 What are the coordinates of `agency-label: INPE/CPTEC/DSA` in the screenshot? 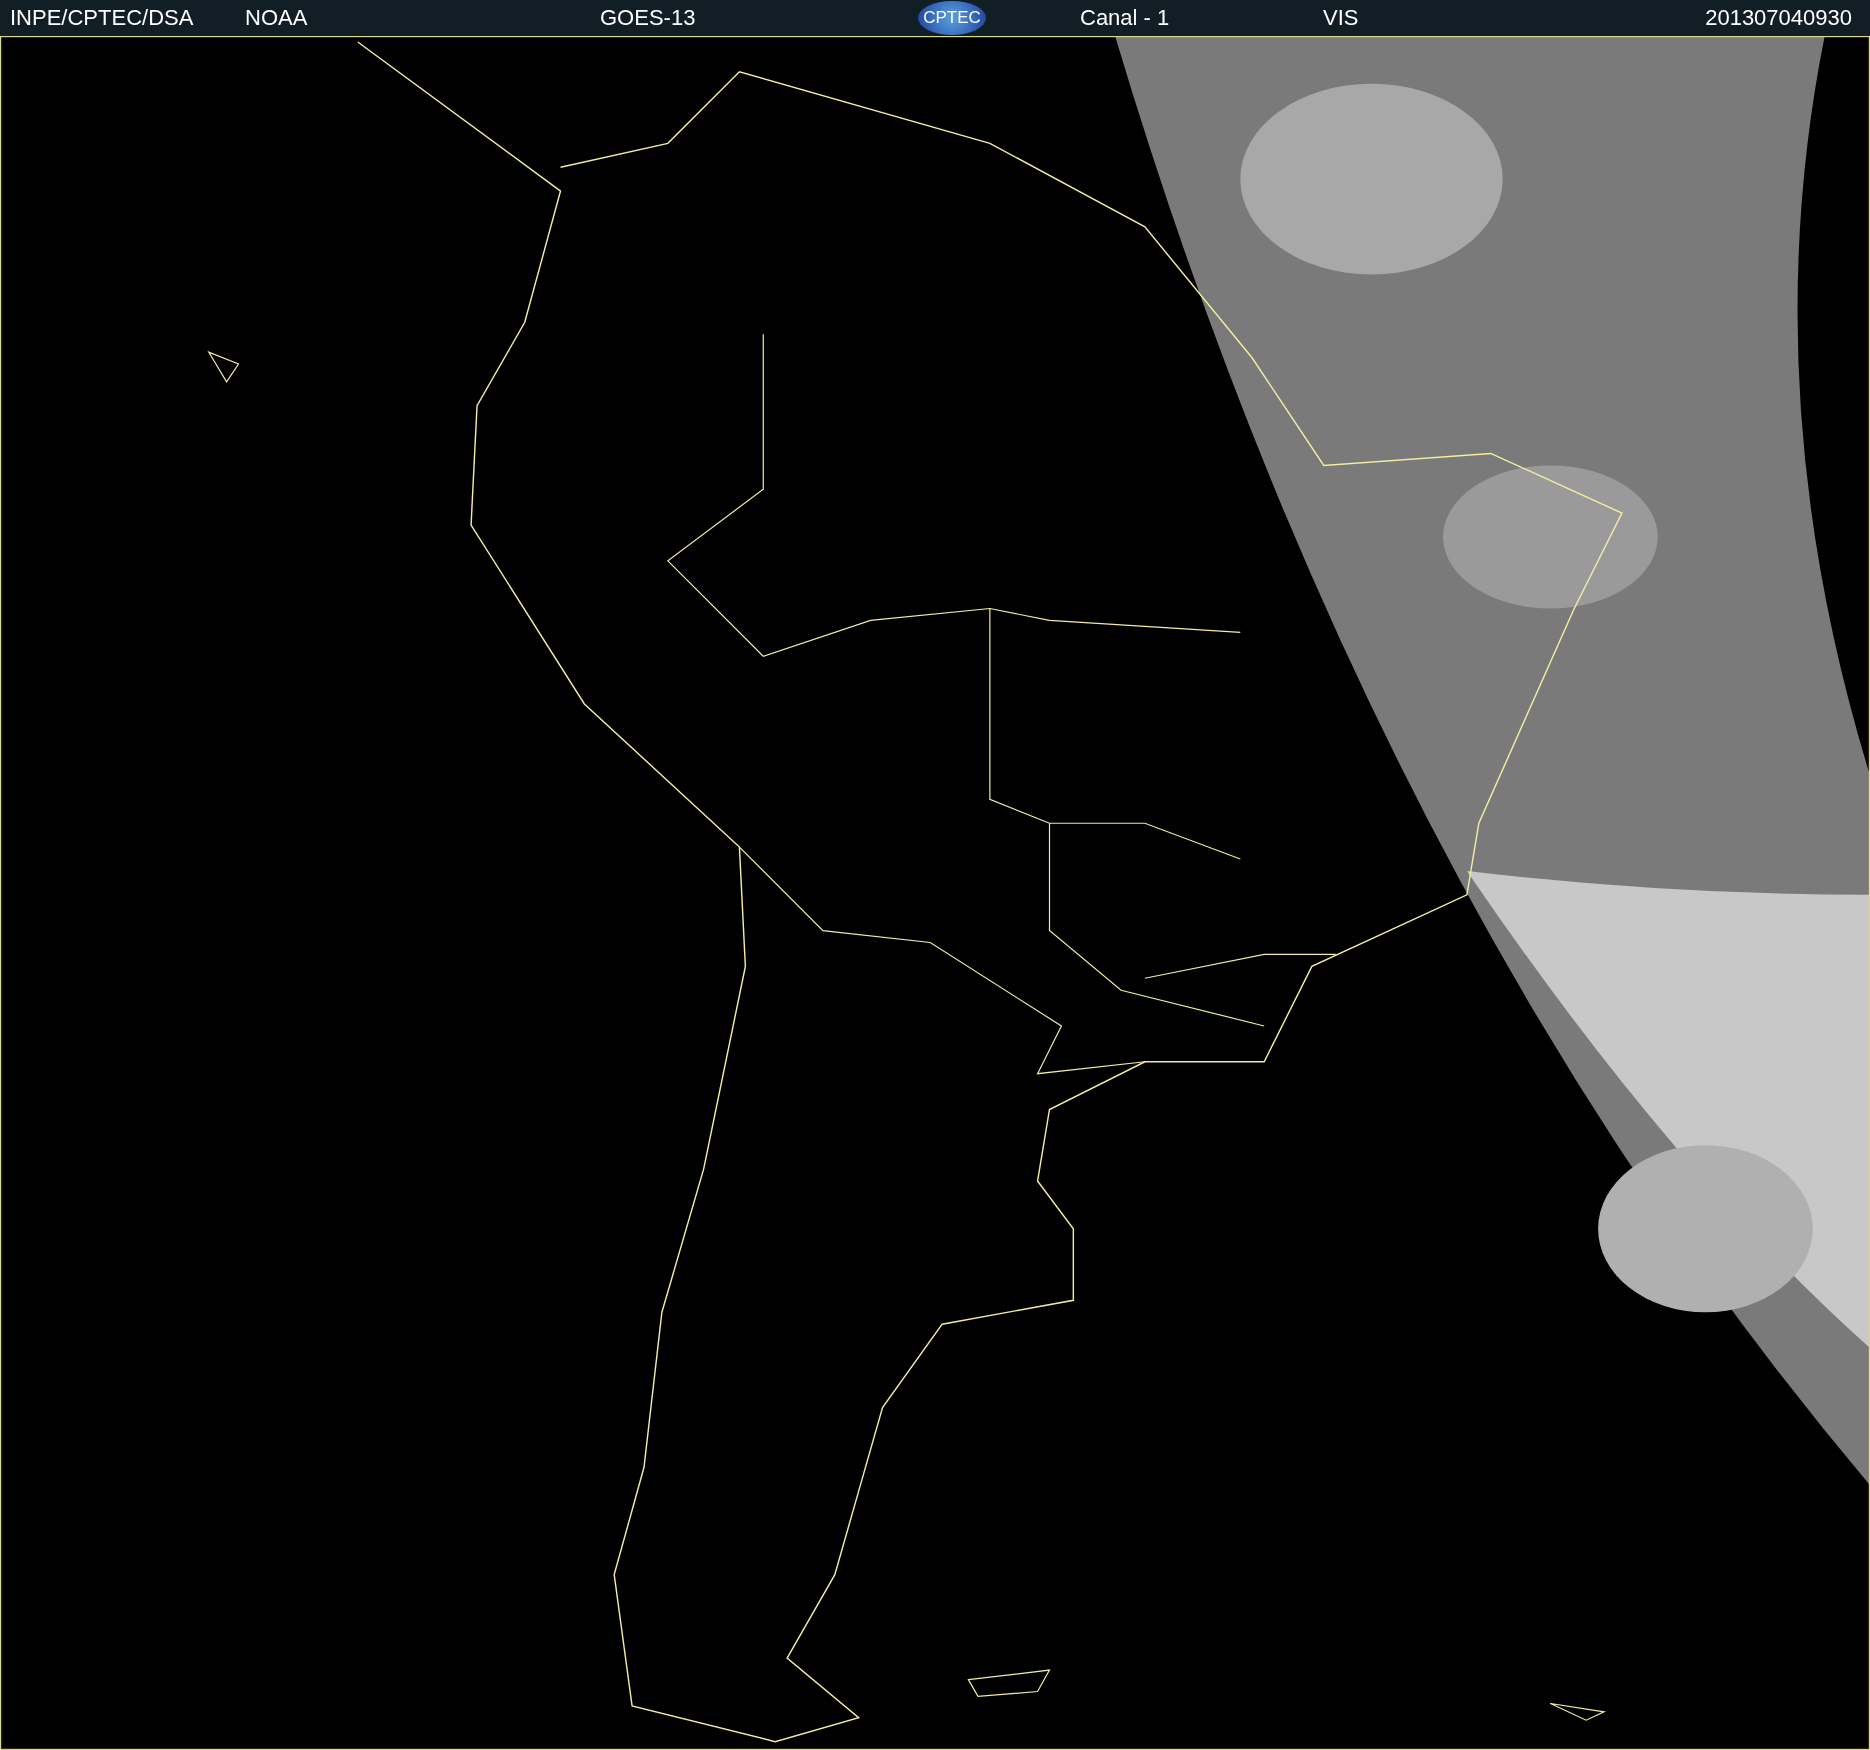 It's located at (102, 18).